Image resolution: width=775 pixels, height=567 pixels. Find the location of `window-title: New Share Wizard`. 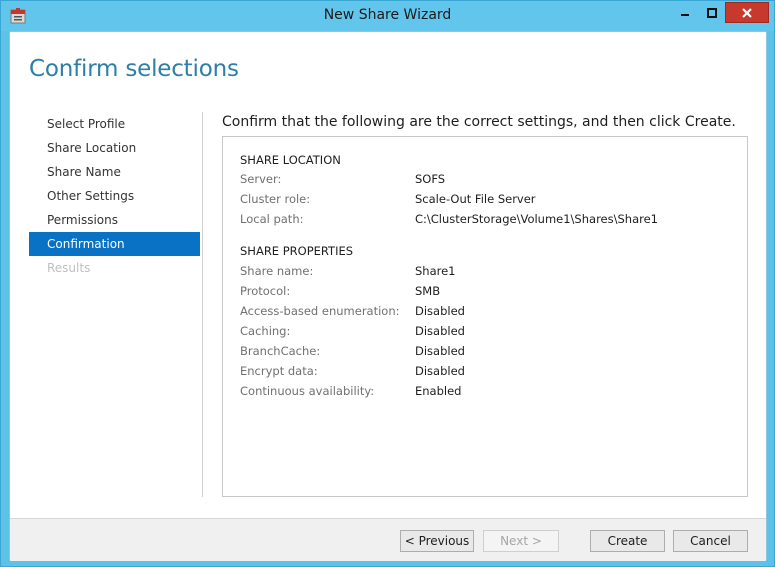

window-title: New Share Wizard is located at coordinates (387, 15).